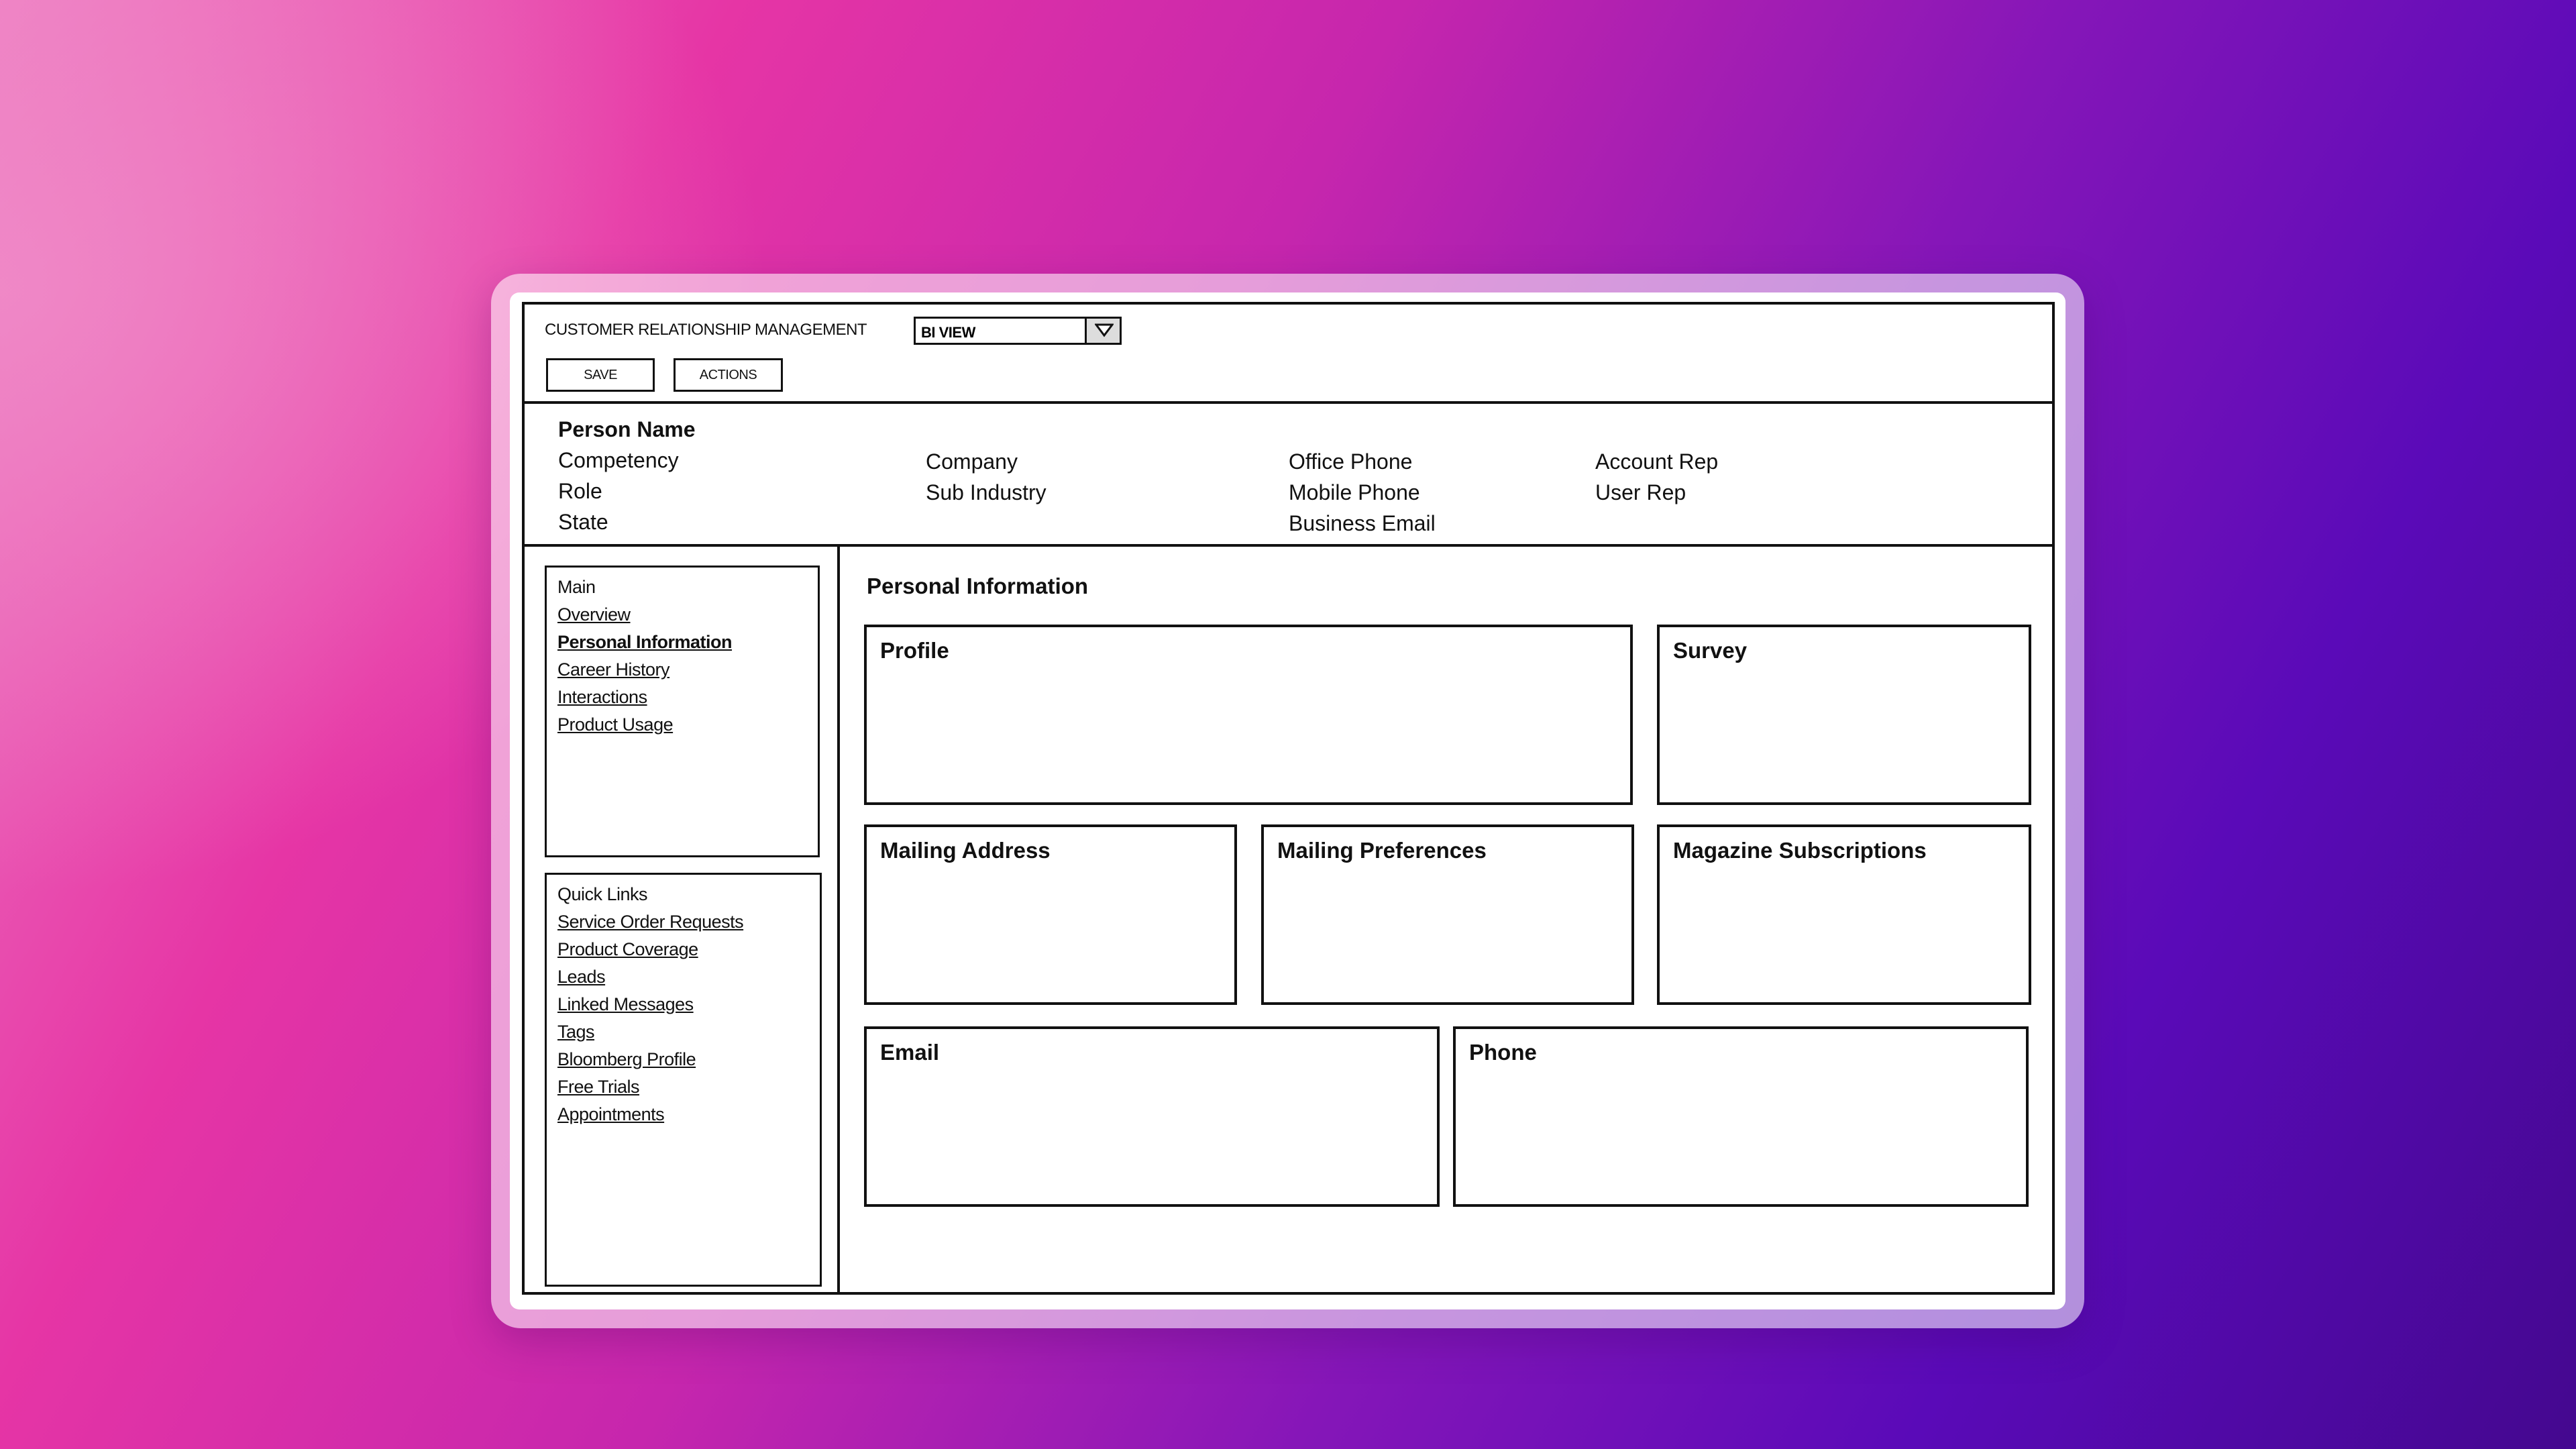 Image resolution: width=2576 pixels, height=1449 pixels. I want to click on quick-link-bloomberg-profile: Bloomberg Profile, so click(626, 1059).